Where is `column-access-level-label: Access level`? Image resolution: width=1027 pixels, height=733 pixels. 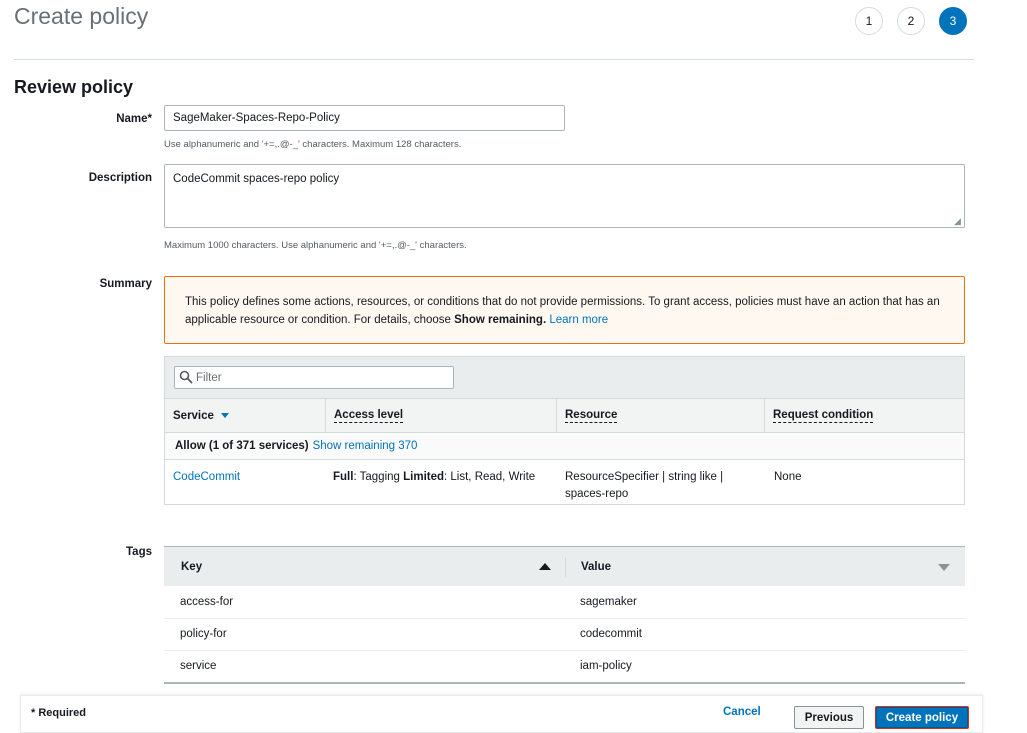
column-access-level-label: Access level is located at coordinates (369, 415).